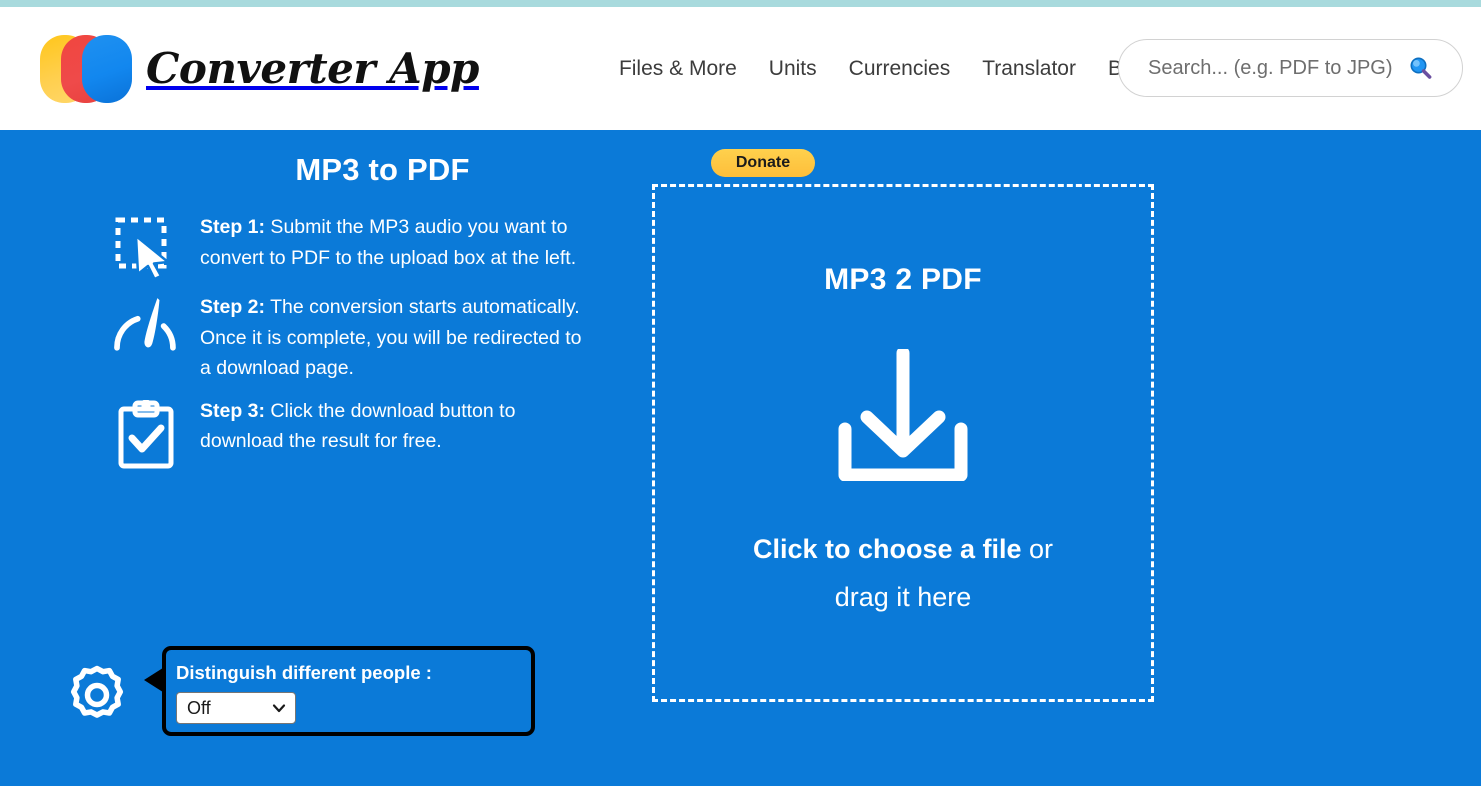 Image resolution: width=1481 pixels, height=786 pixels. What do you see at coordinates (793, 69) in the screenshot?
I see `nav-item-units: Units` at bounding box center [793, 69].